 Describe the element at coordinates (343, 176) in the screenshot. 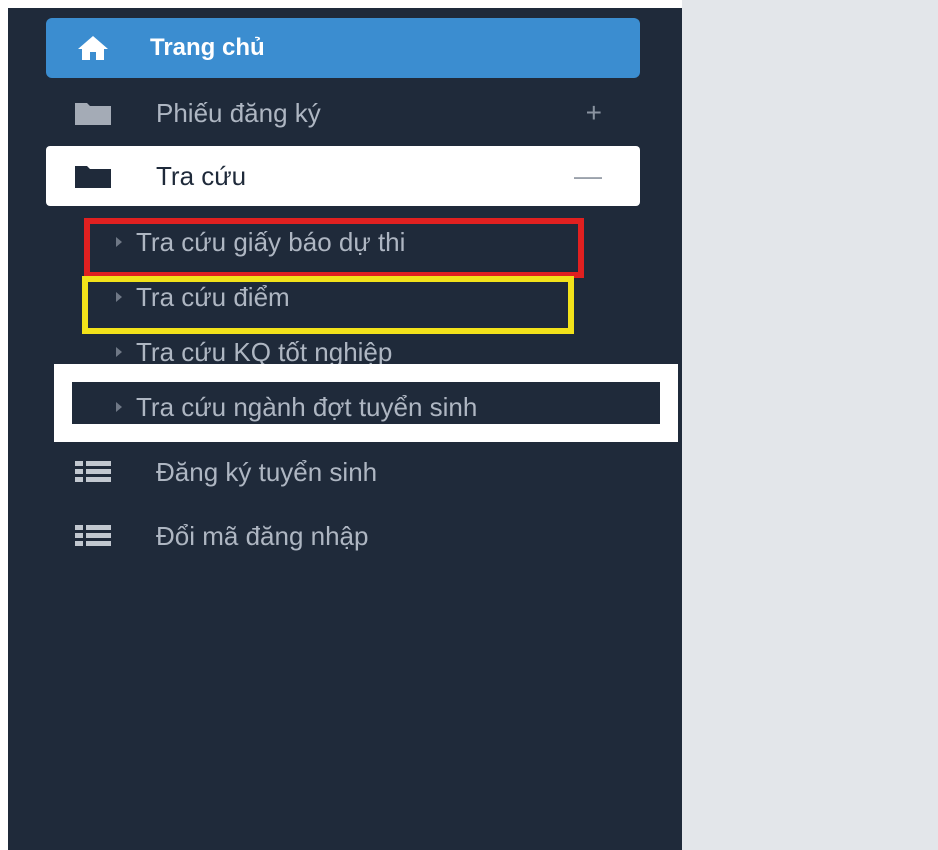

I see `sidebar-item-tra-cuu: Tra cứu —` at that location.